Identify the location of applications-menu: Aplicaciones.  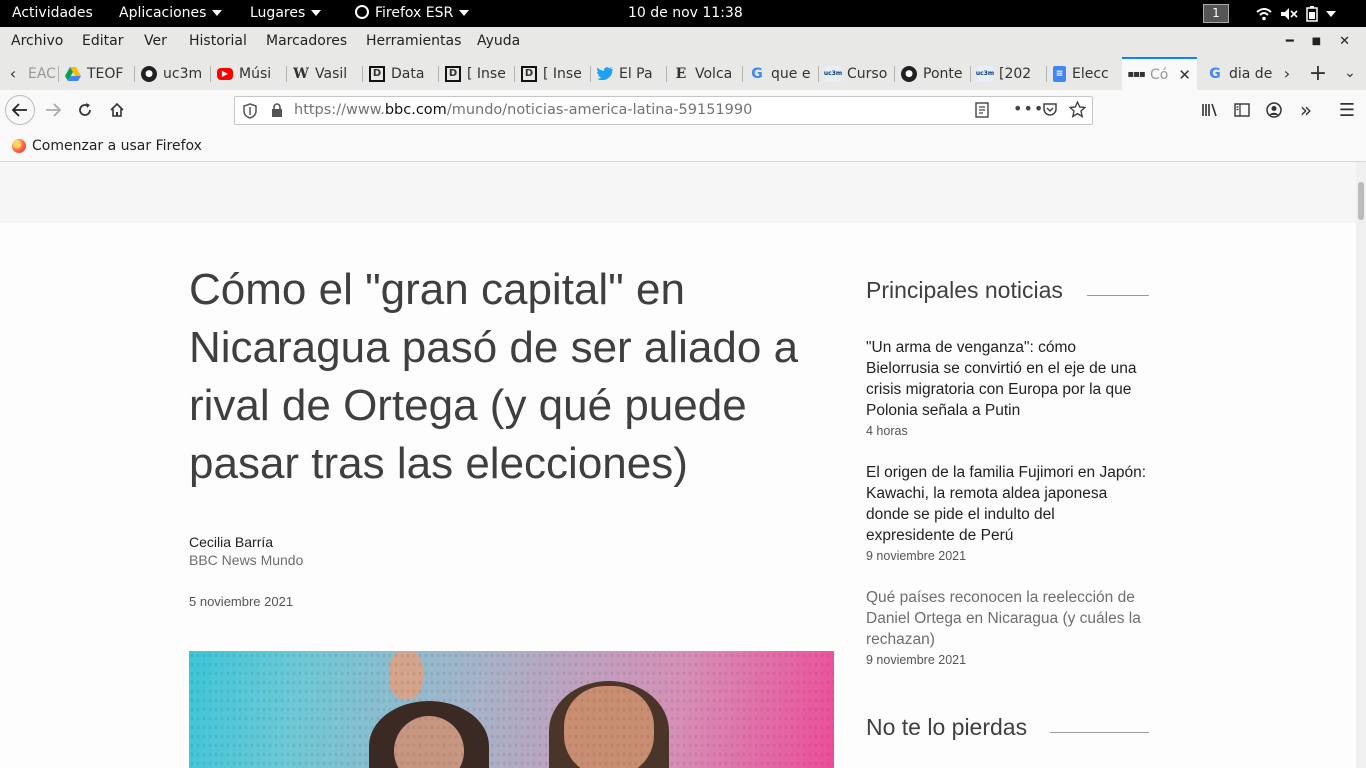
(171, 13).